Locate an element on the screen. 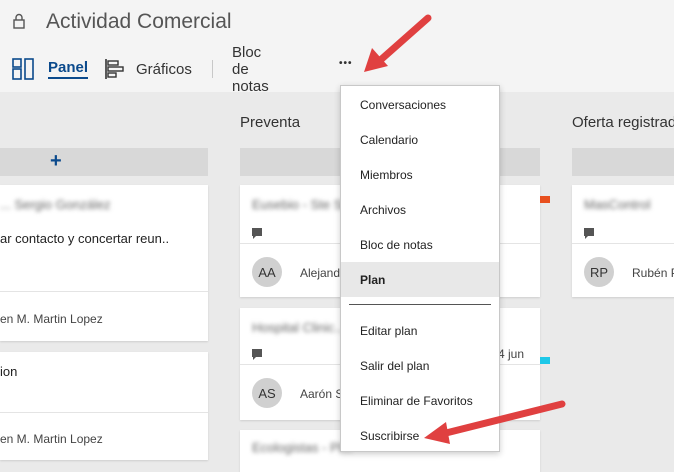  menu-item-plan: Plan is located at coordinates (420, 279).